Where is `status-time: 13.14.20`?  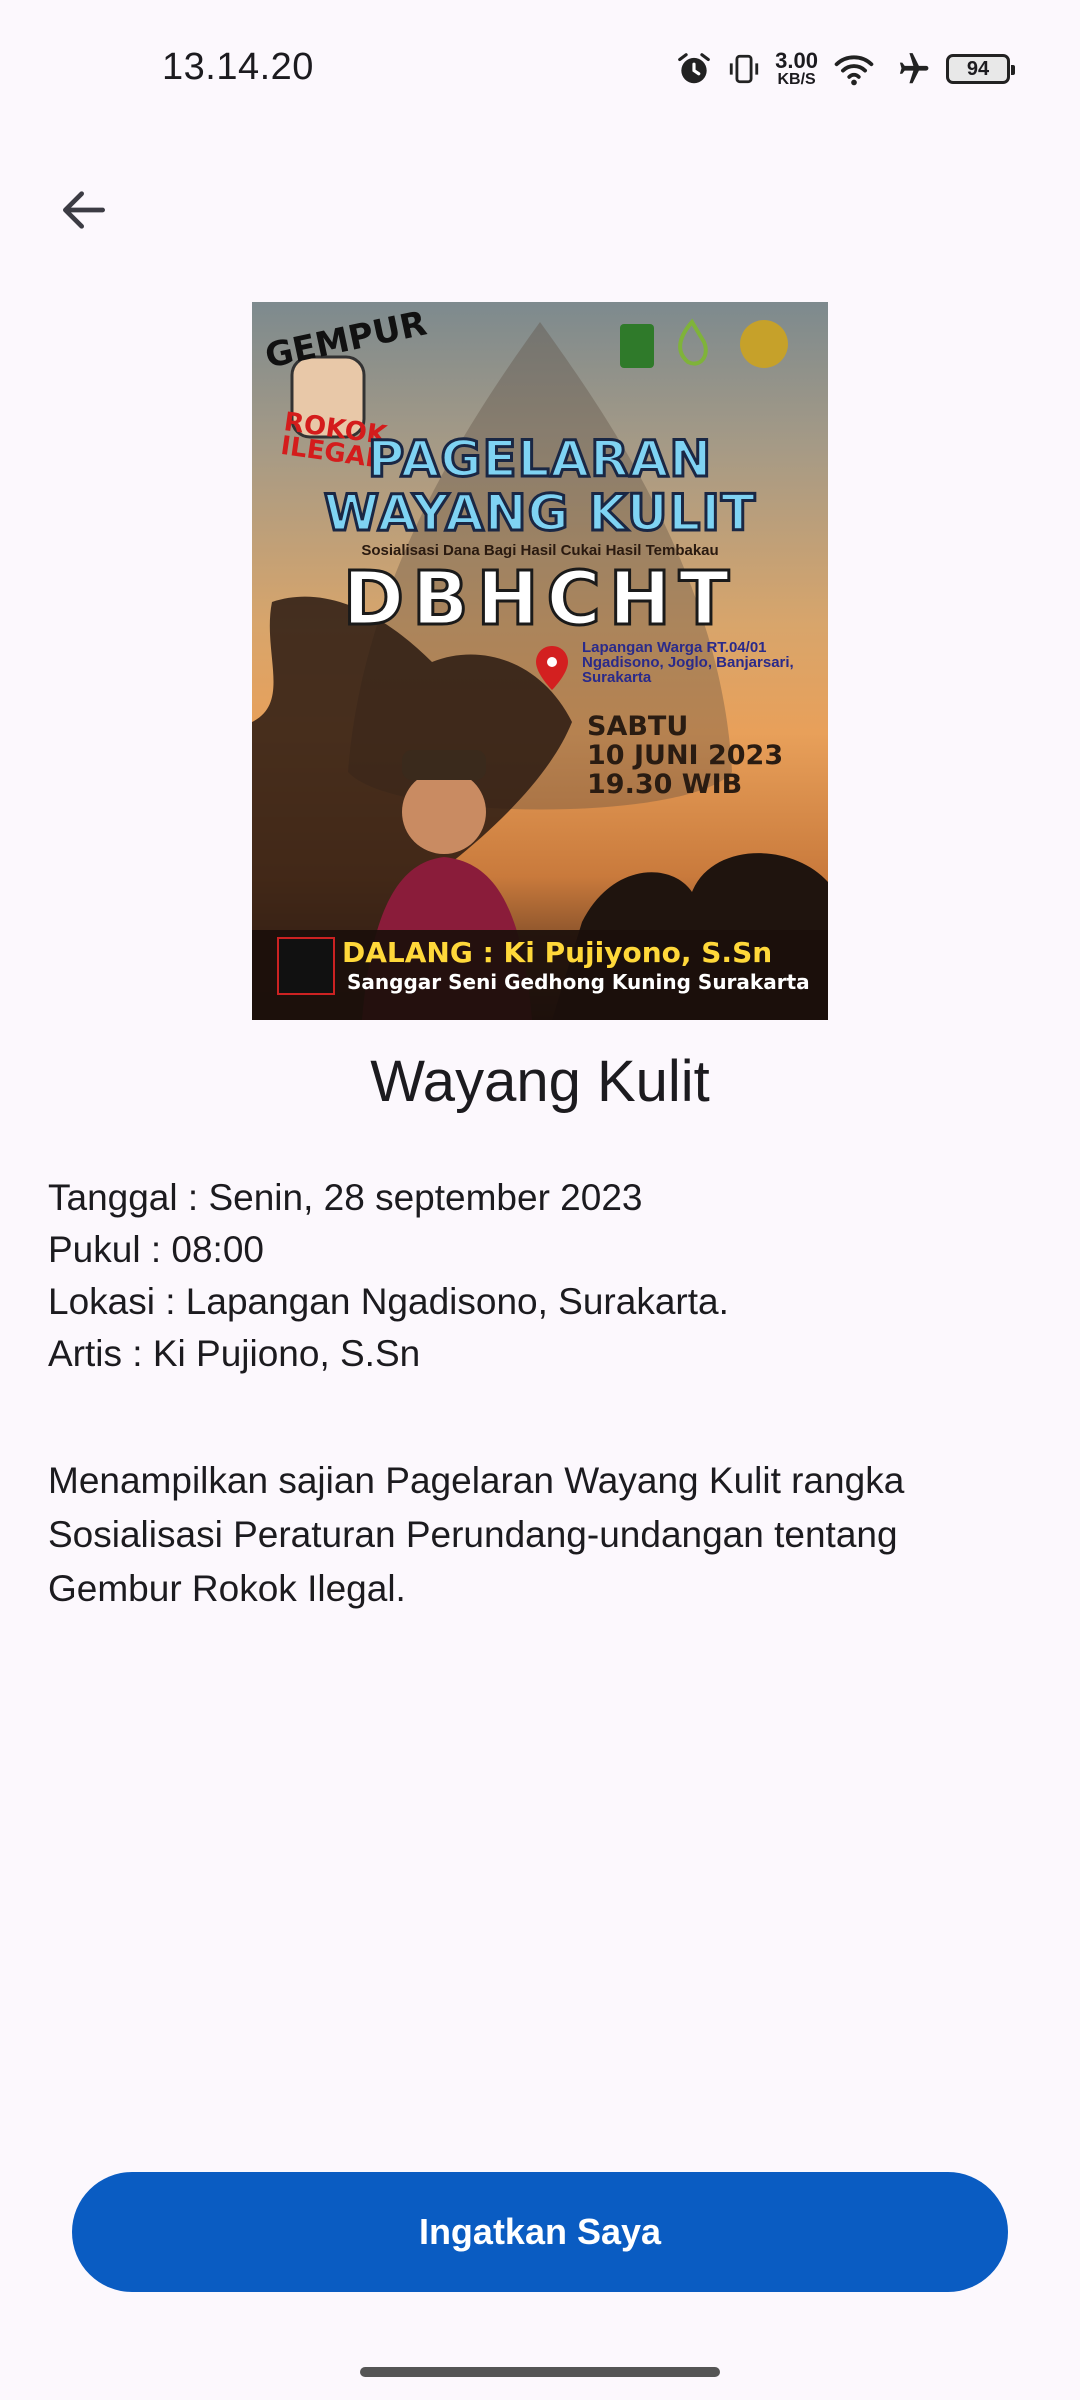 status-time: 13.14.20 is located at coordinates (238, 67).